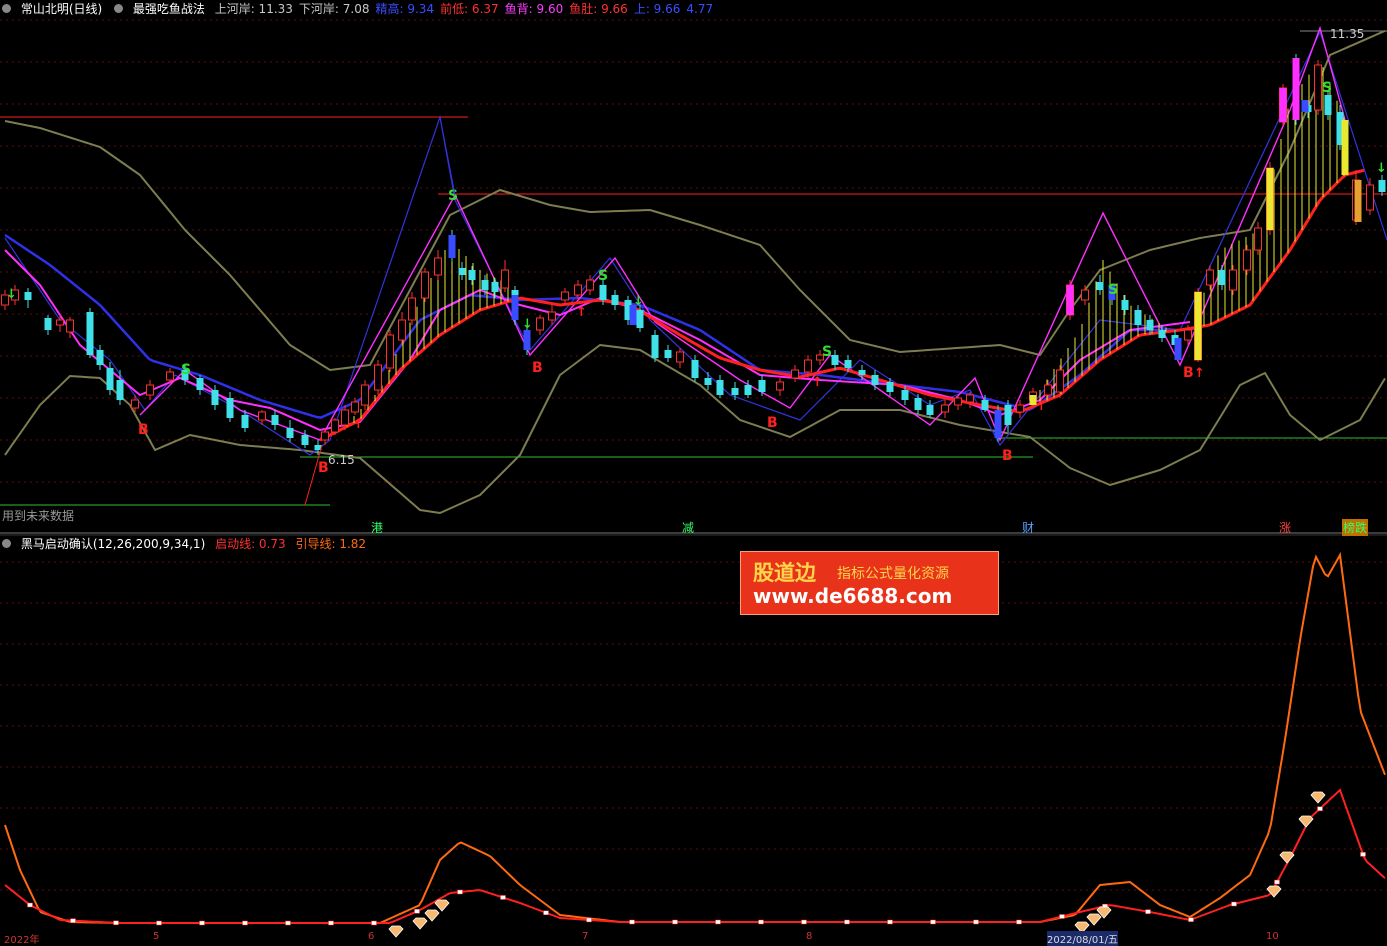 The image size is (1387, 946). What do you see at coordinates (377, 527) in the screenshot?
I see `event-marker-port: 港` at bounding box center [377, 527].